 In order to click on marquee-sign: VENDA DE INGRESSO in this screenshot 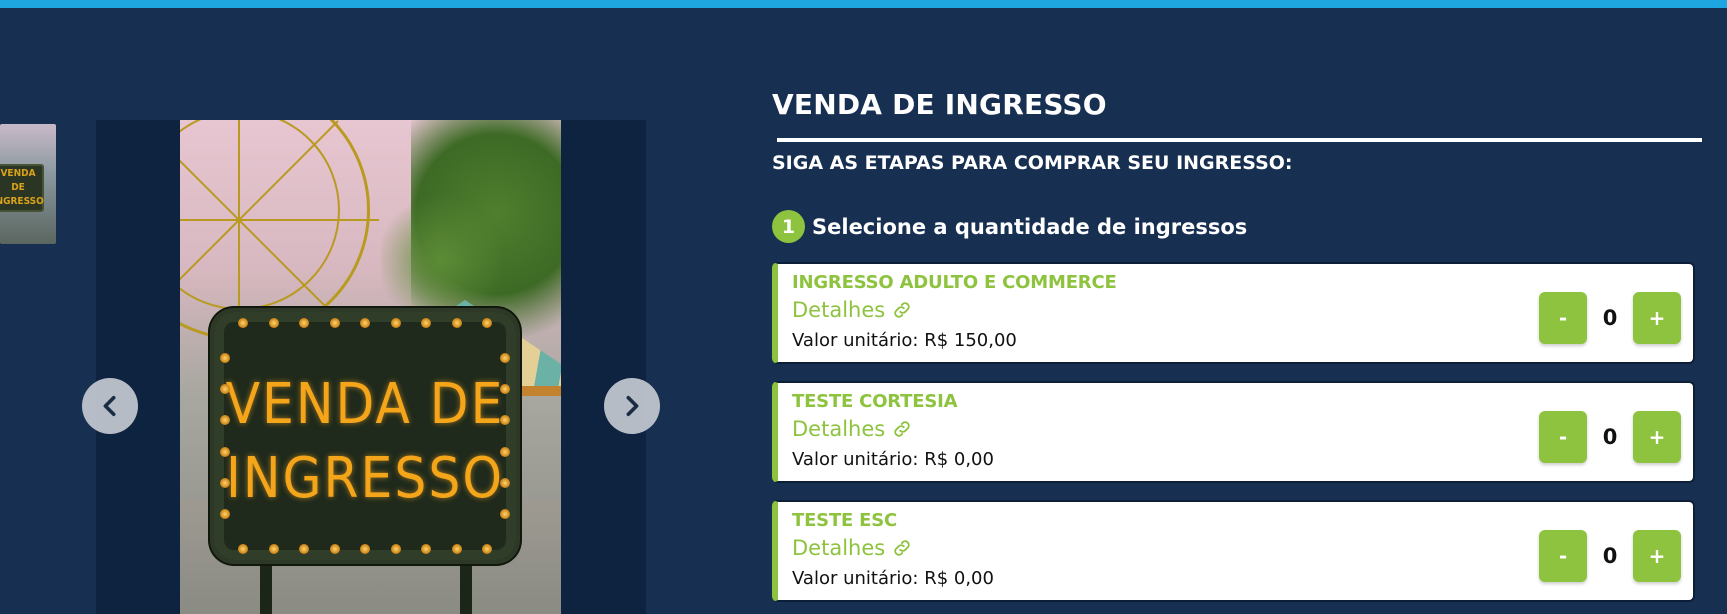, I will do `click(365, 436)`.